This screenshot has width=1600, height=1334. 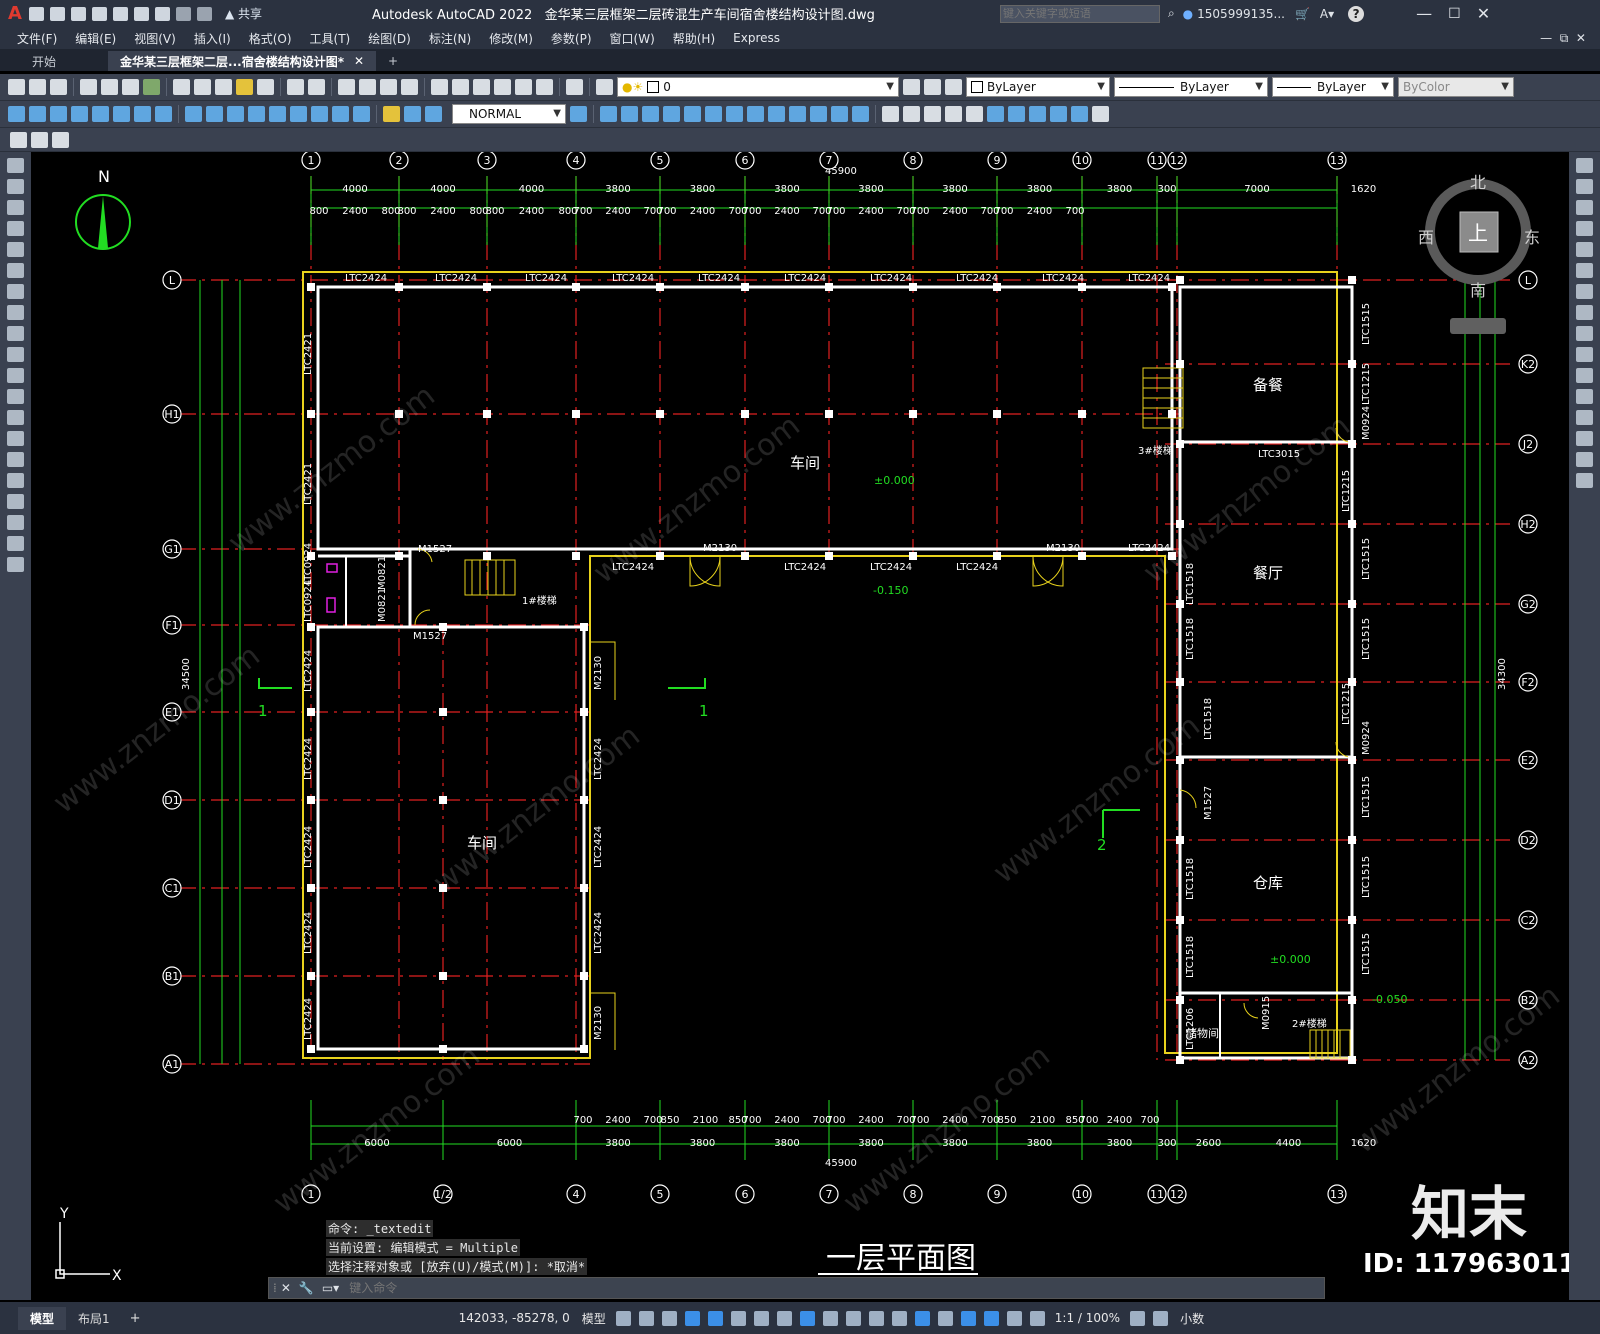 I want to click on jogged-icon, so click(x=121, y=114).